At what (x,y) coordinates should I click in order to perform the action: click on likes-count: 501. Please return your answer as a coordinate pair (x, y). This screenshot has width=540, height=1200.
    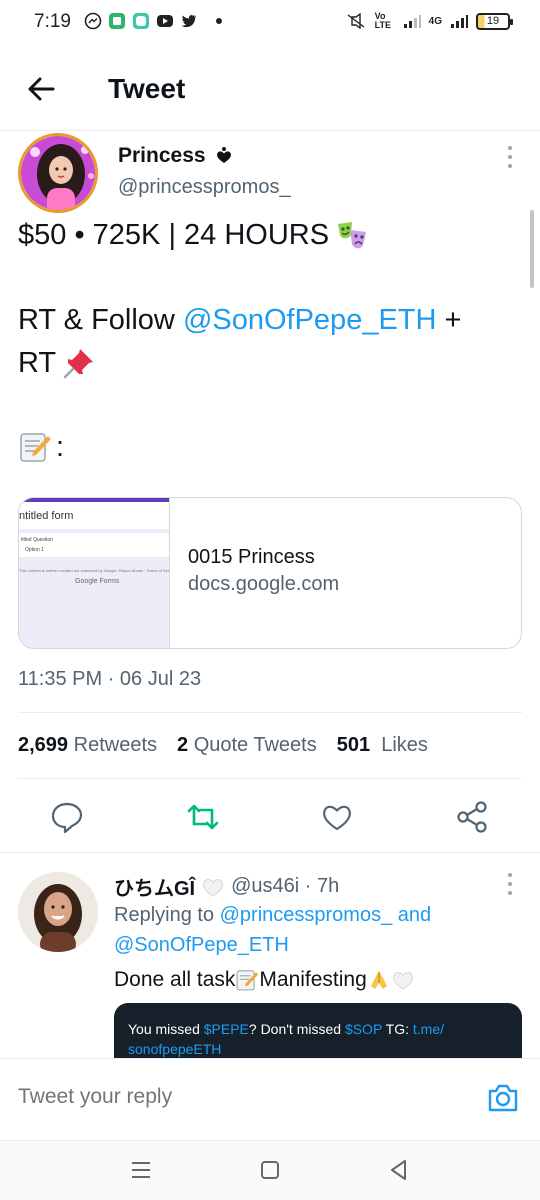
    Looking at the image, I should click on (353, 745).